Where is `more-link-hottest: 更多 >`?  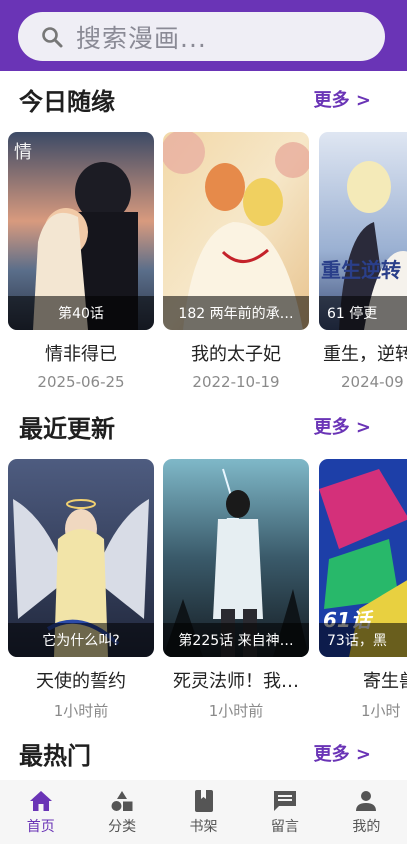
more-link-hottest: 更多 > is located at coordinates (342, 753).